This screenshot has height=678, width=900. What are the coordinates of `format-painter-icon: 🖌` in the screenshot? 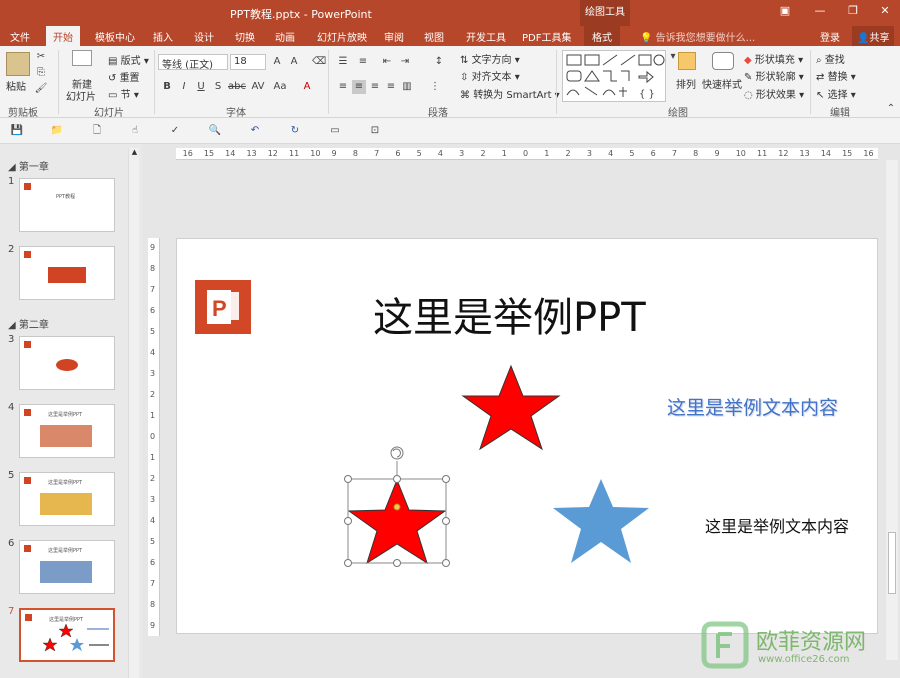 It's located at (41, 89).